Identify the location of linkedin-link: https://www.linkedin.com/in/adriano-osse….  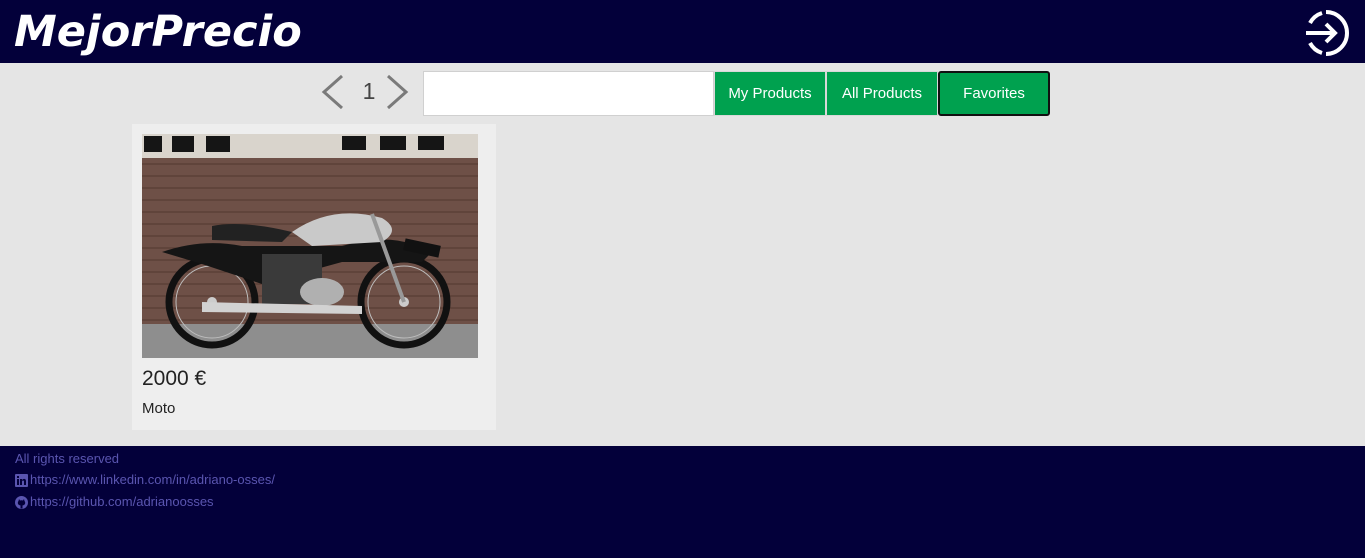
(152, 480).